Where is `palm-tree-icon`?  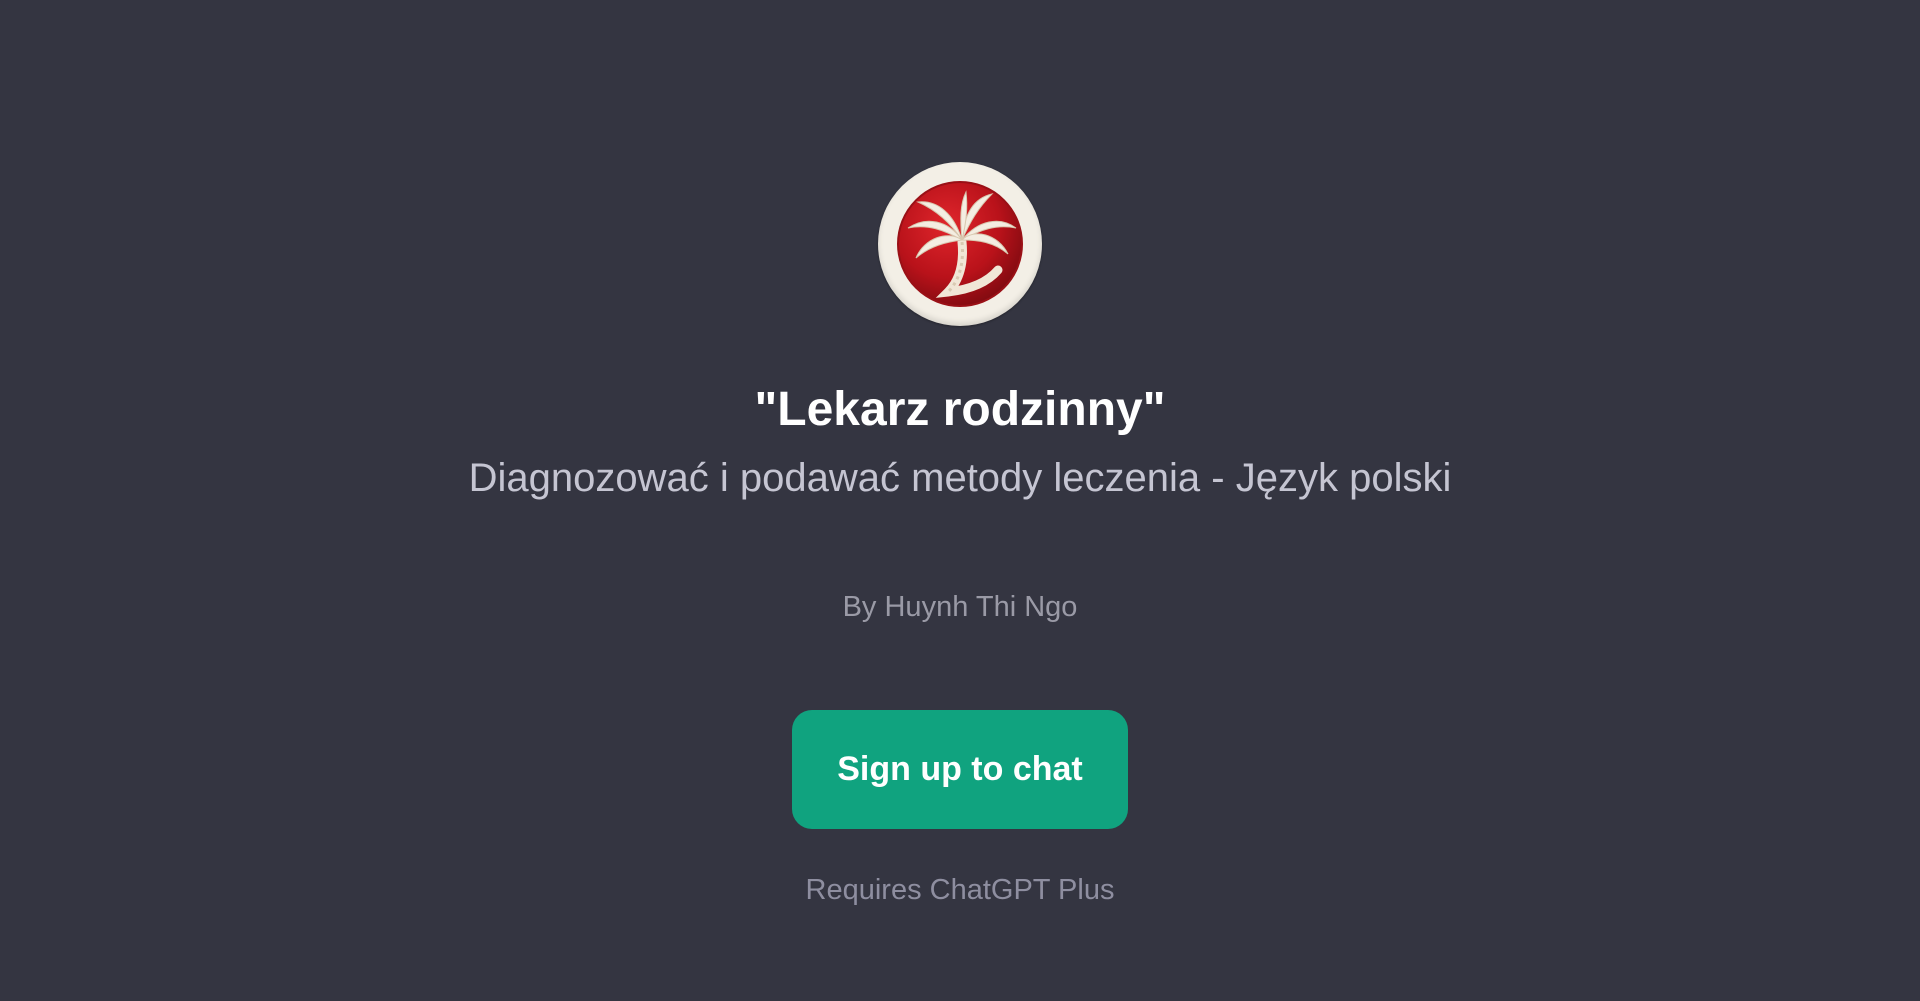 palm-tree-icon is located at coordinates (960, 244).